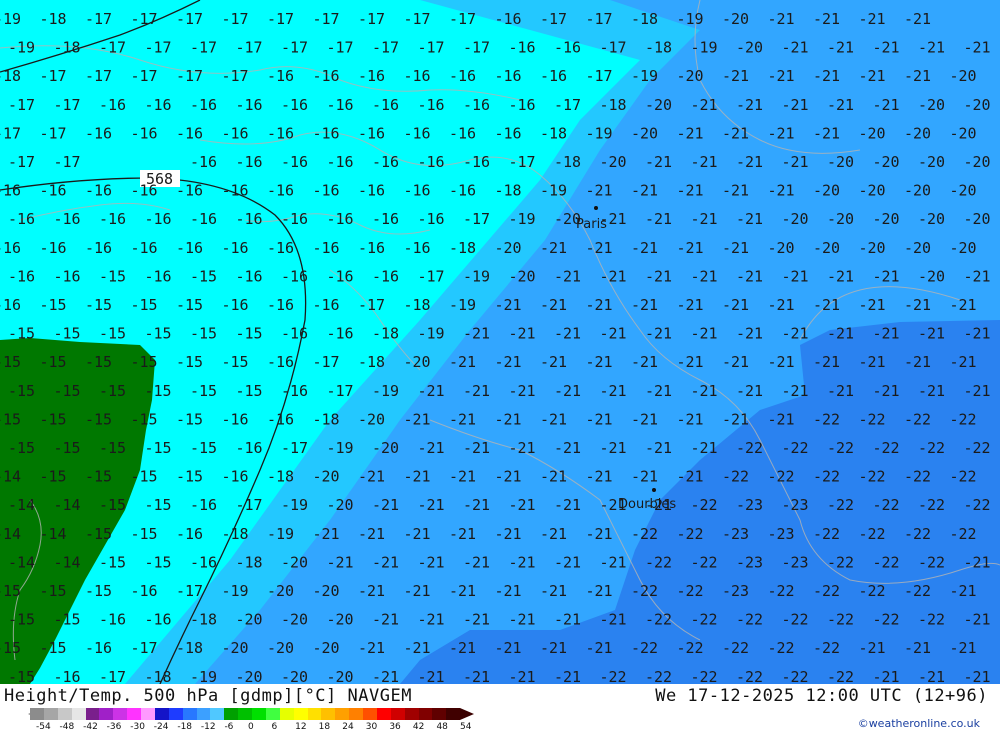  I want to click on colorbar-tick-label: 36, so click(395, 727).